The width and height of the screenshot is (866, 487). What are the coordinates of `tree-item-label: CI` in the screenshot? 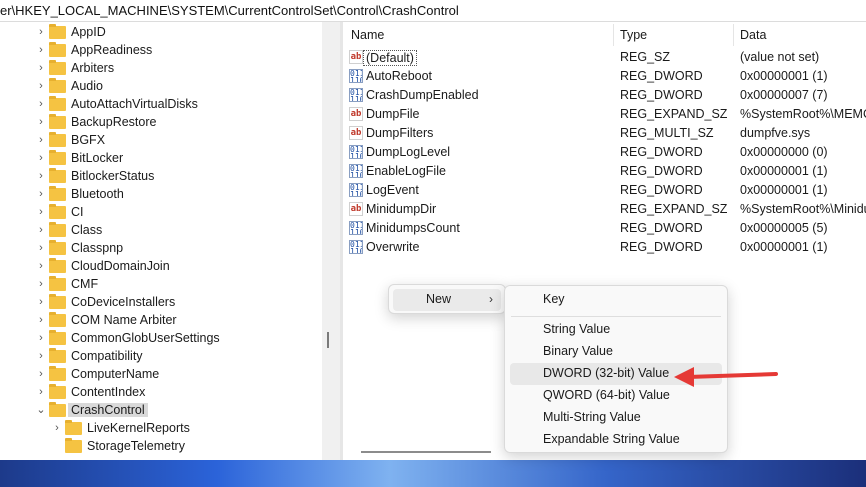 It's located at (77, 212).